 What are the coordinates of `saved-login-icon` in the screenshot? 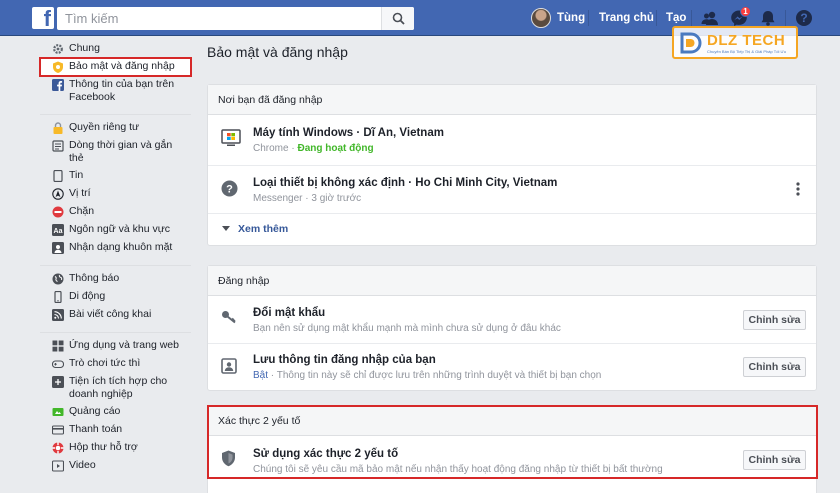 It's located at (229, 366).